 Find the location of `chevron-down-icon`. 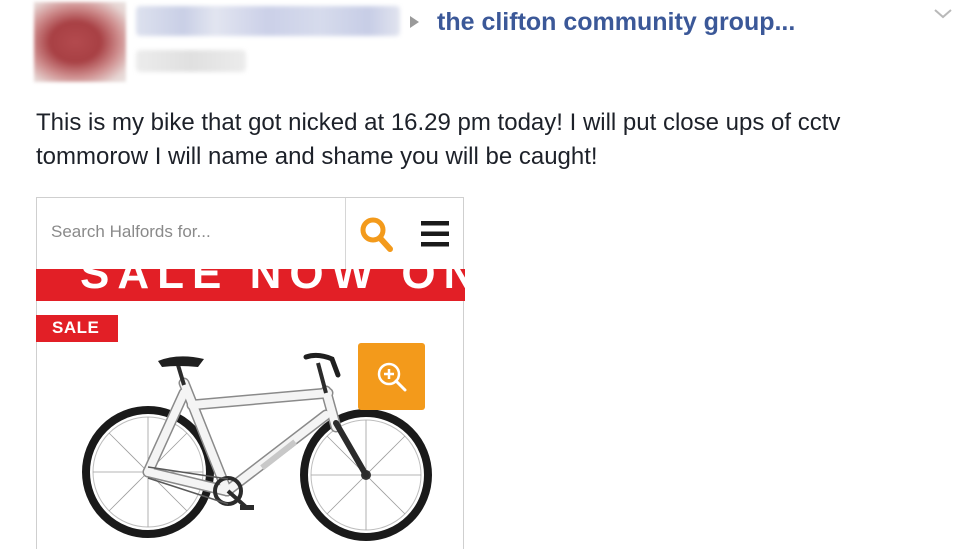

chevron-down-icon is located at coordinates (943, 14).